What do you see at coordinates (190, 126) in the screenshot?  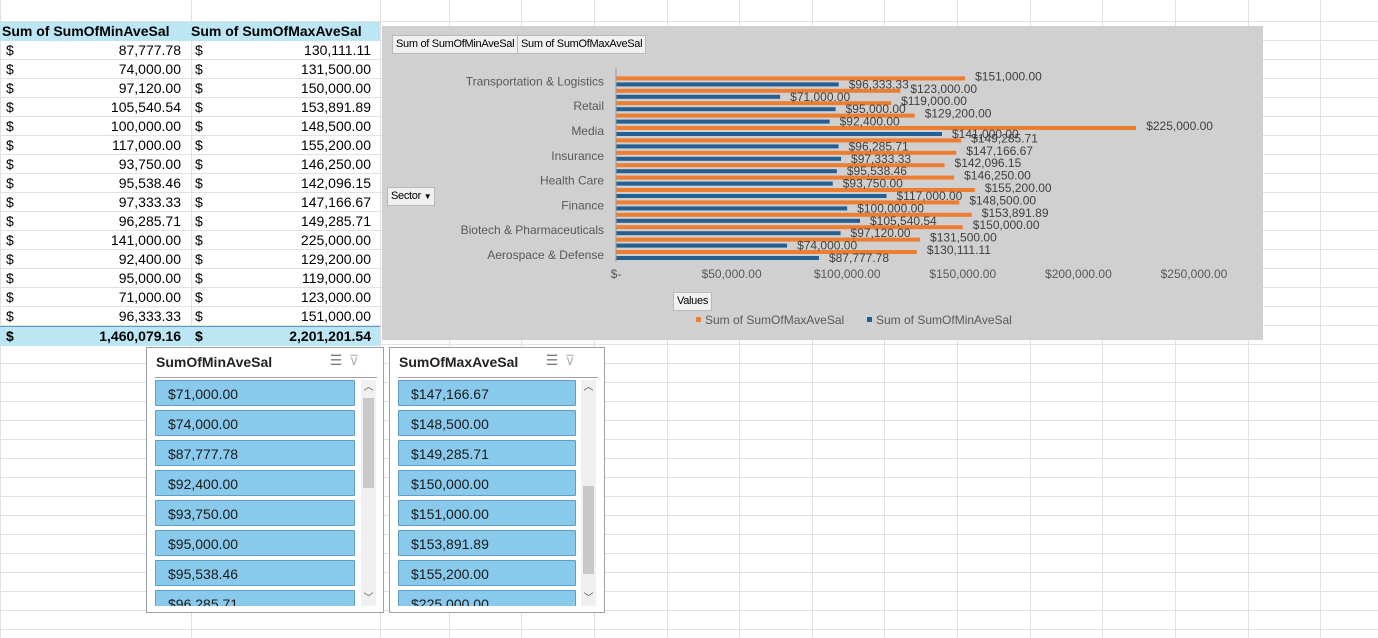 I see `pivot-row: $100,000.00 $148,500.00` at bounding box center [190, 126].